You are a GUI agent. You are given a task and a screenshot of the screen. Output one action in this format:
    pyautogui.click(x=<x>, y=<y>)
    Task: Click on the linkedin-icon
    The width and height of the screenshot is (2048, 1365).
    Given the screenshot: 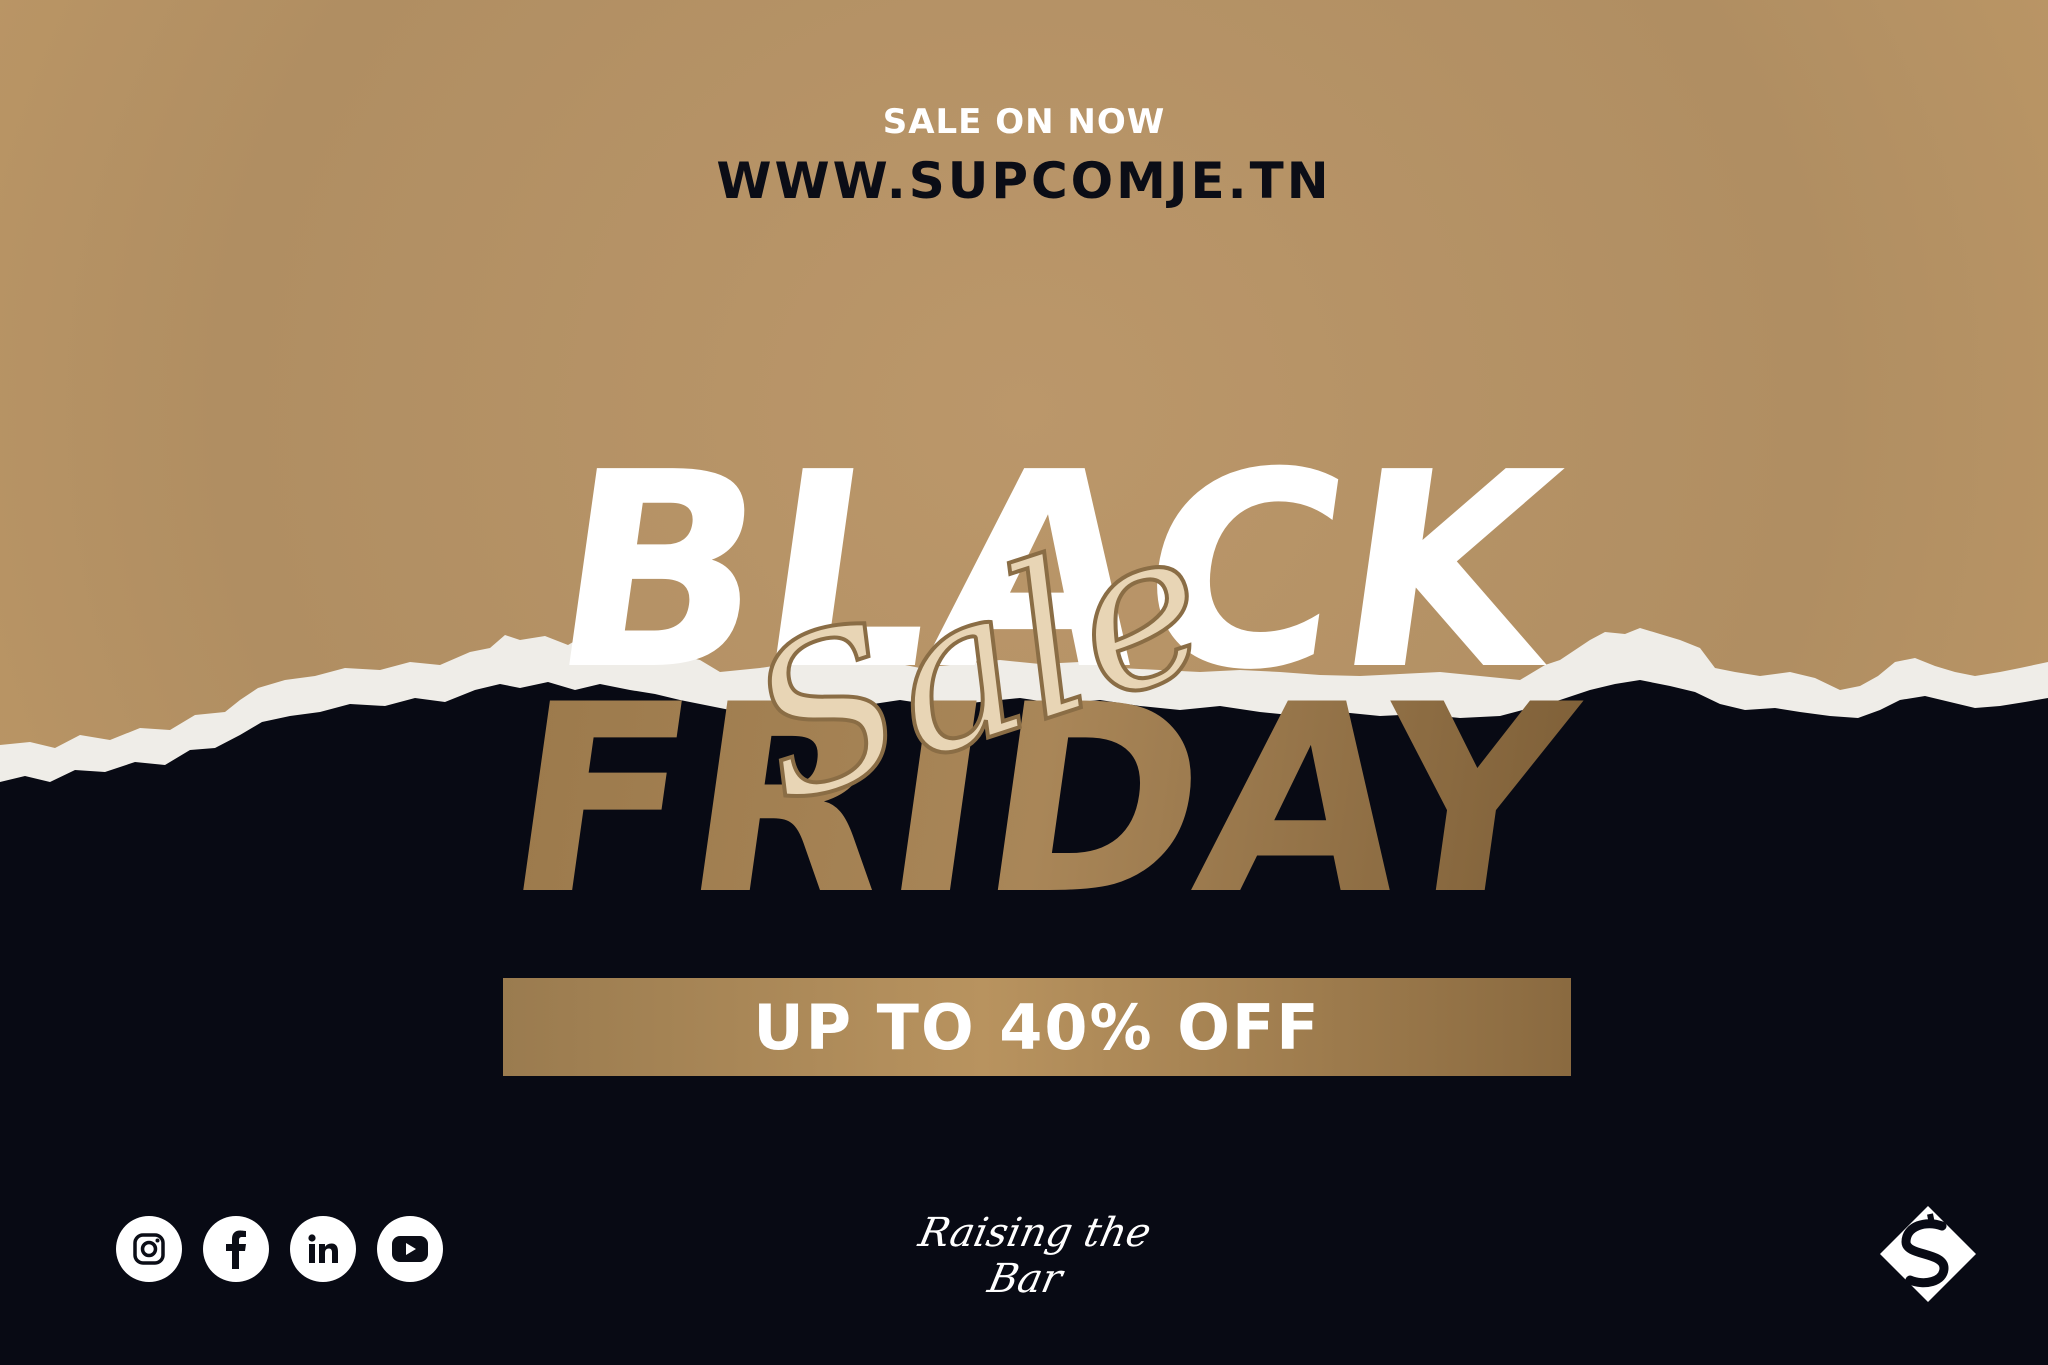 What is the action you would take?
    pyautogui.click(x=323, y=1249)
    